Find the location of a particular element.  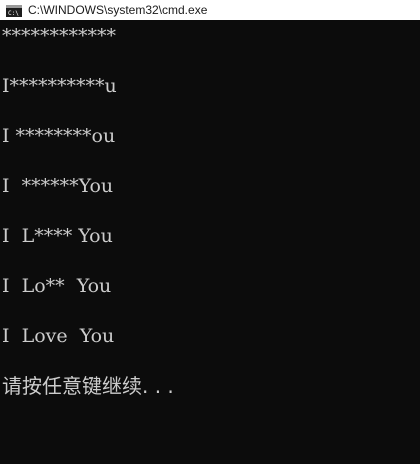

cmd-console-icon: C:\ is located at coordinates (14, 10).